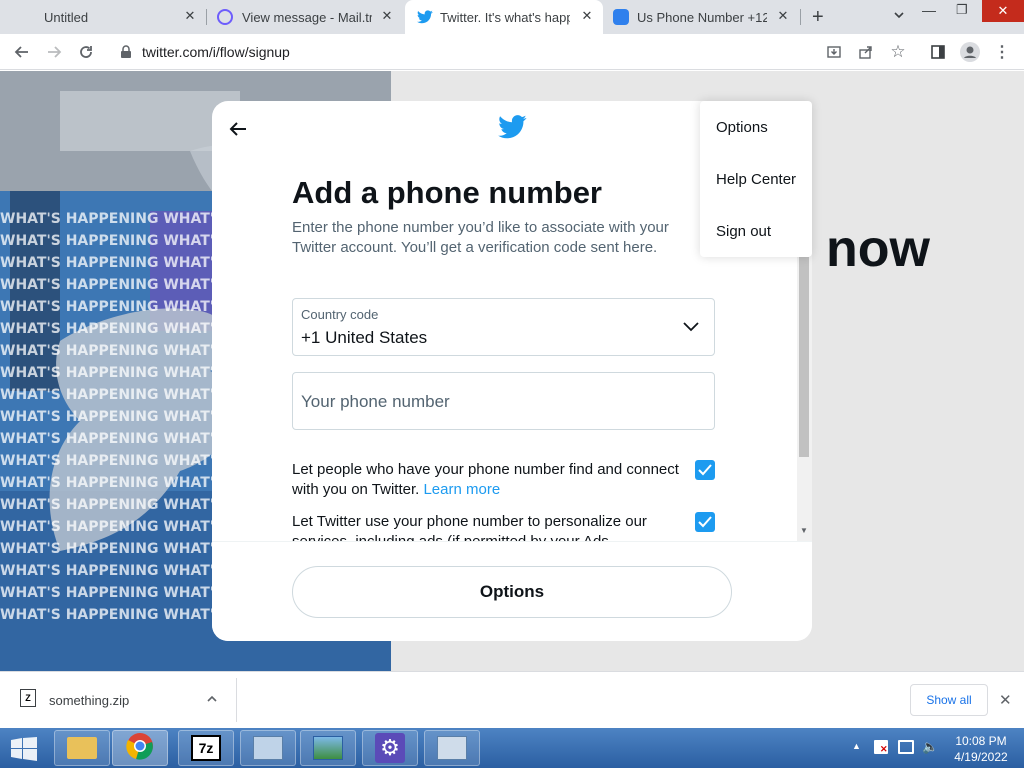 Image resolution: width=1024 pixels, height=768 pixels. What do you see at coordinates (1002, 52) in the screenshot?
I see `menu-kebab-icon: ⋮` at bounding box center [1002, 52].